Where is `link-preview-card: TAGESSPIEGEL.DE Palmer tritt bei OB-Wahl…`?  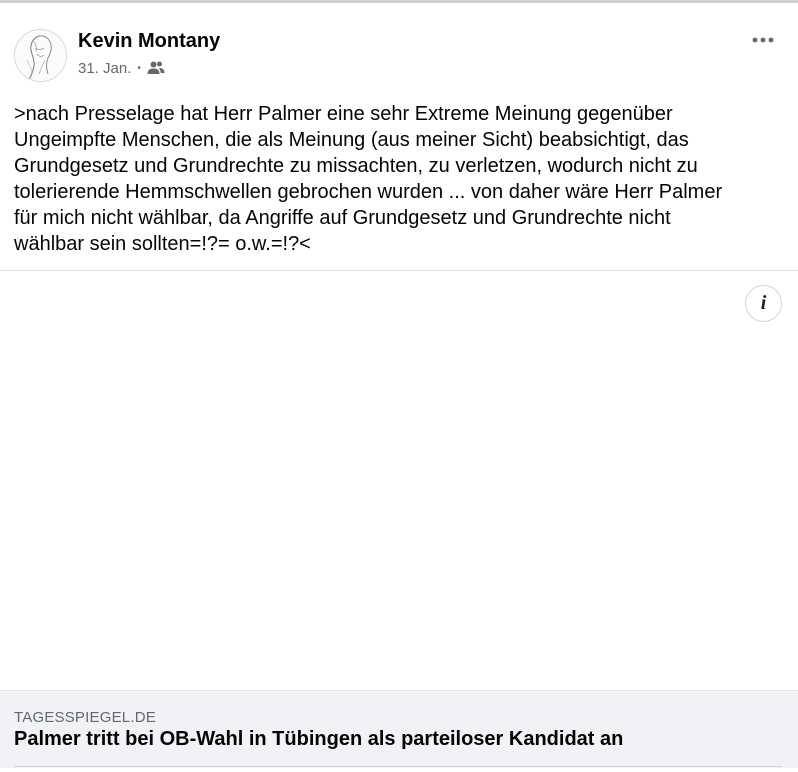
link-preview-card: TAGESSPIEGEL.DE Palmer tritt bei OB-Wahl… is located at coordinates (399, 729).